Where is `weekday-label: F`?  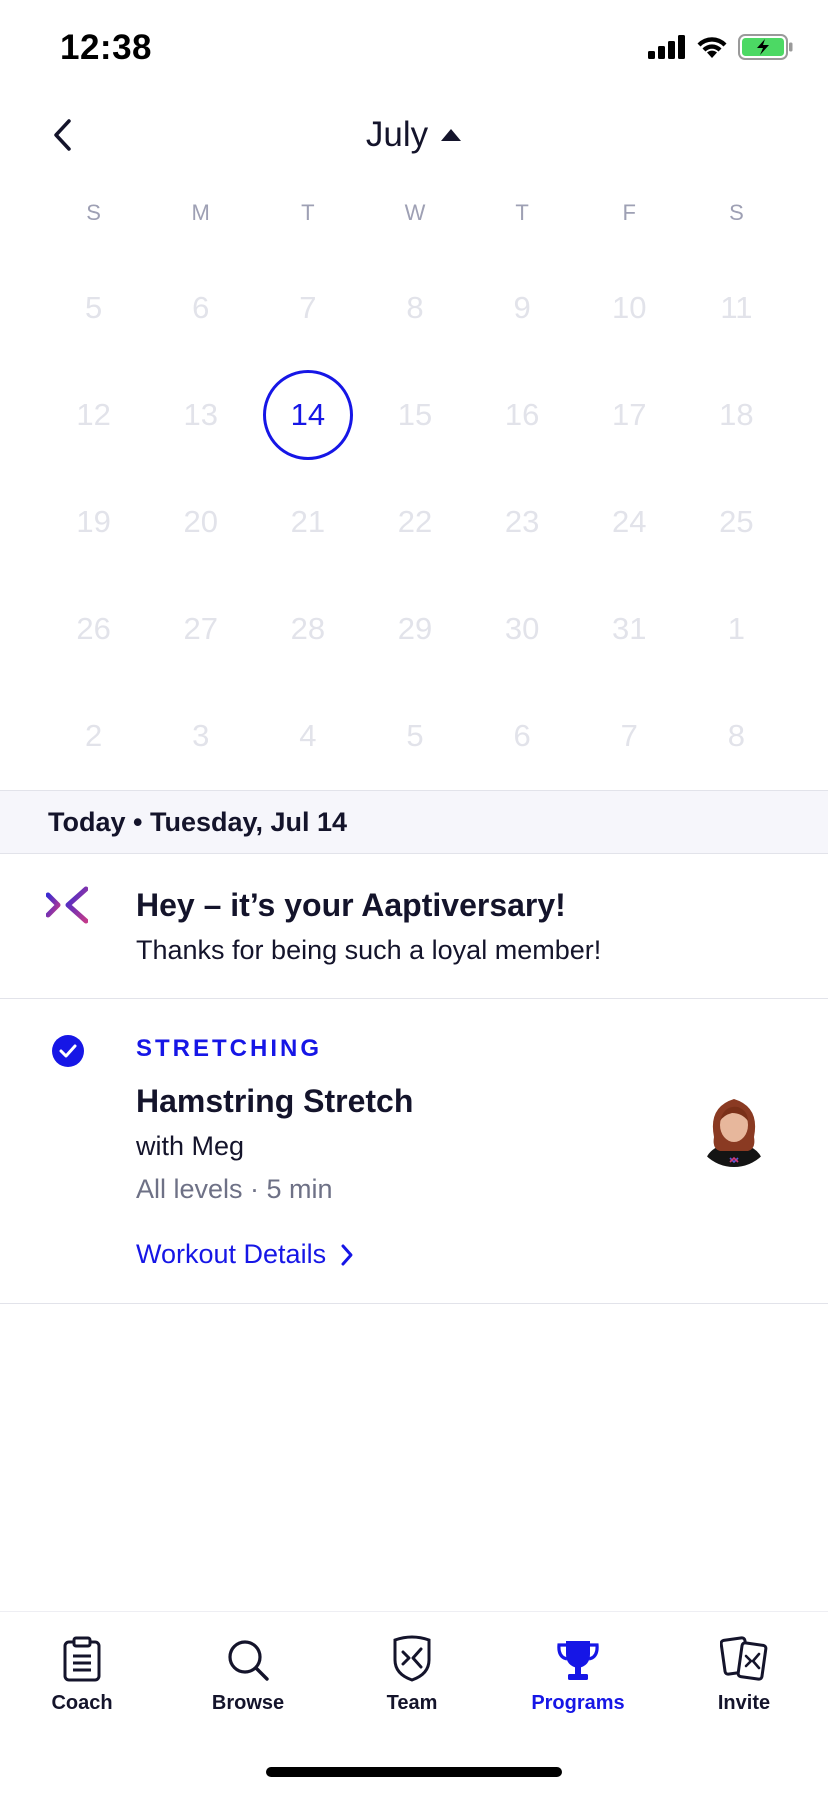 weekday-label: F is located at coordinates (629, 212).